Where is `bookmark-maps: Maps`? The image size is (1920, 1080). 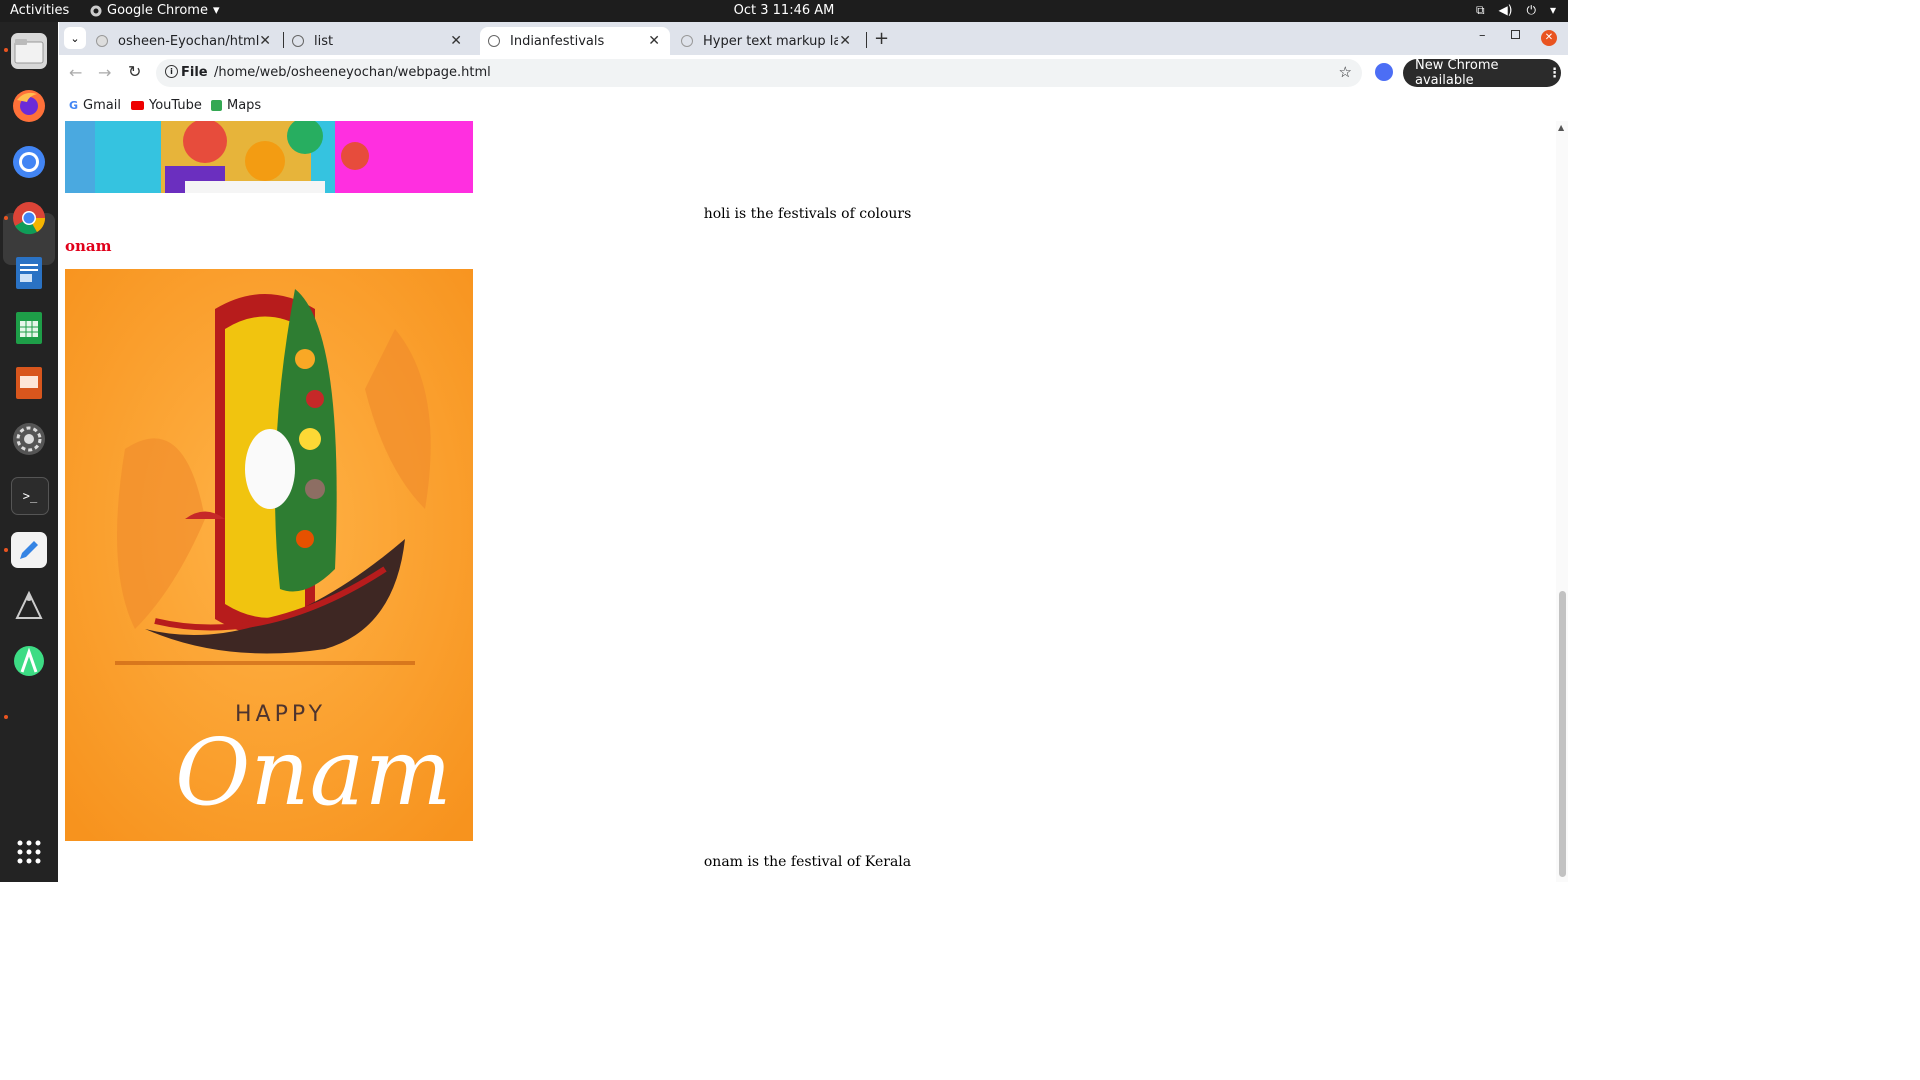 bookmark-maps: Maps is located at coordinates (236, 105).